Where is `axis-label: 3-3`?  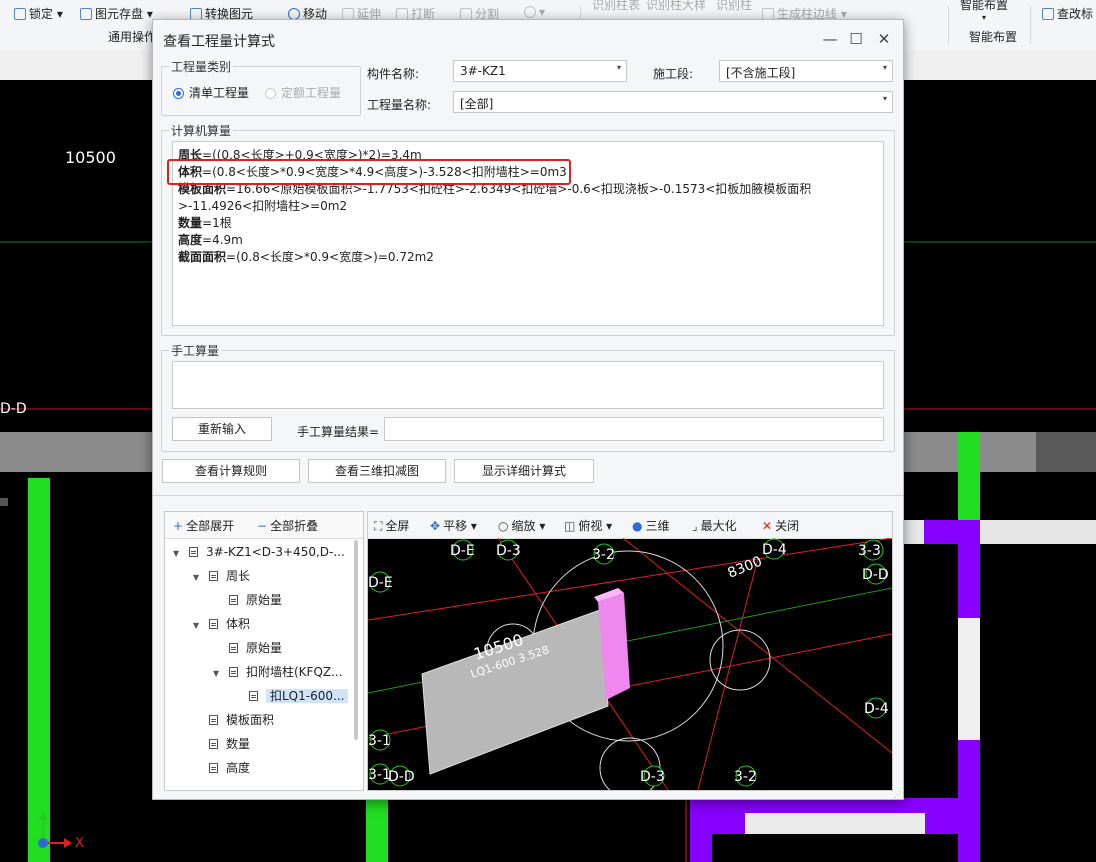 axis-label: 3-3 is located at coordinates (869, 551).